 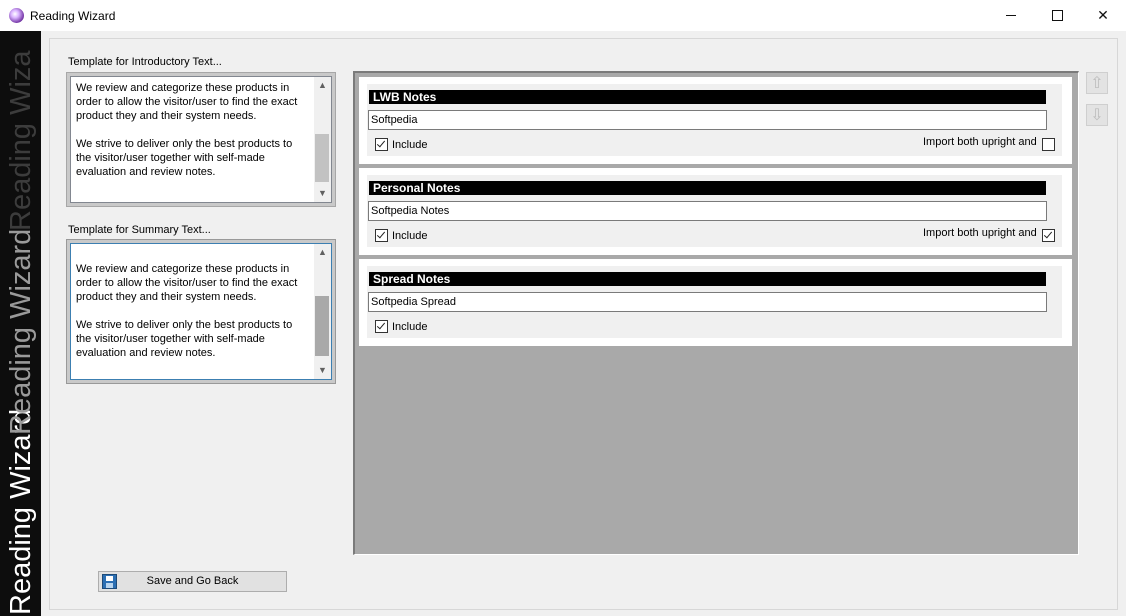 I want to click on maximize-button, so click(x=1057, y=15).